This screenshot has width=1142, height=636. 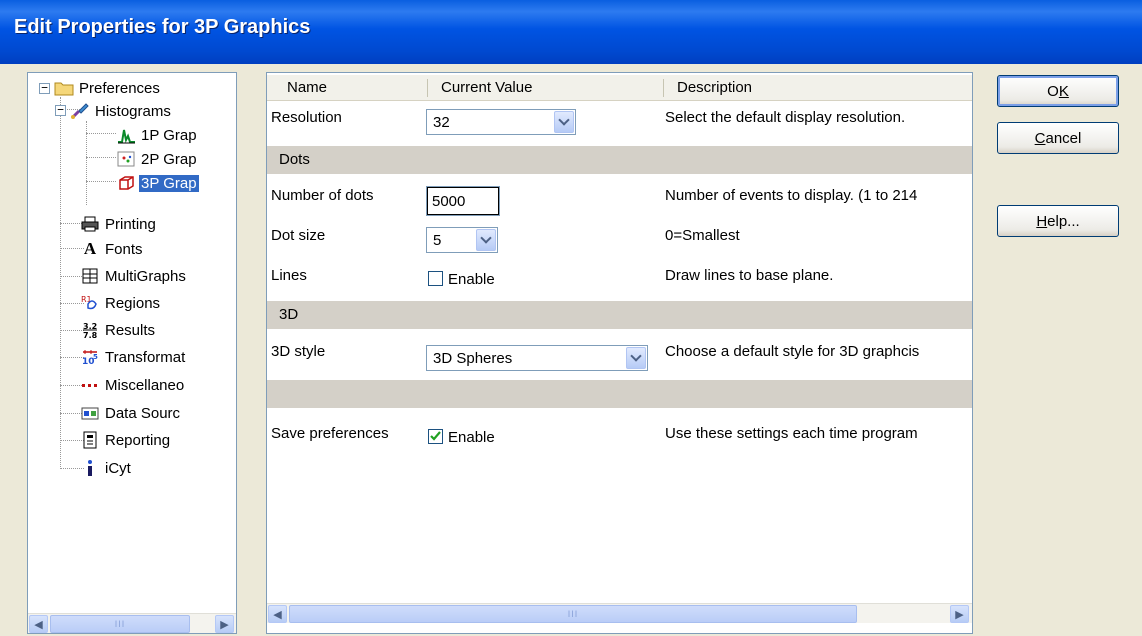 I want to click on property-name: Dot size, so click(x=298, y=235).